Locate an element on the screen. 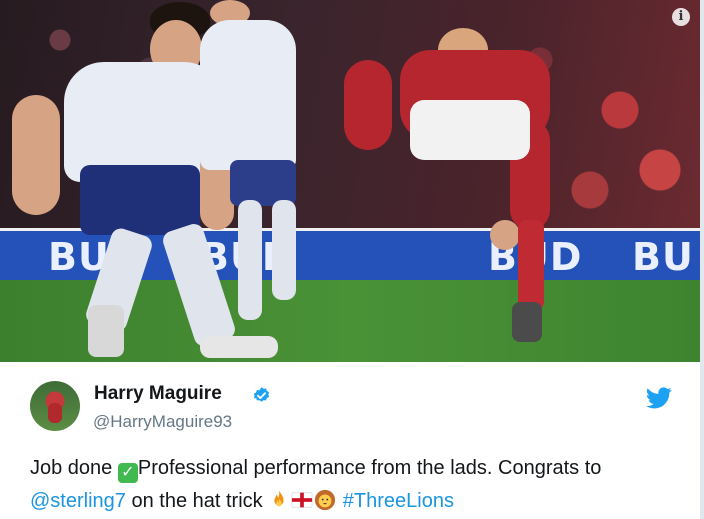 The height and width of the screenshot is (519, 704). info-icon: i is located at coordinates (681, 17).